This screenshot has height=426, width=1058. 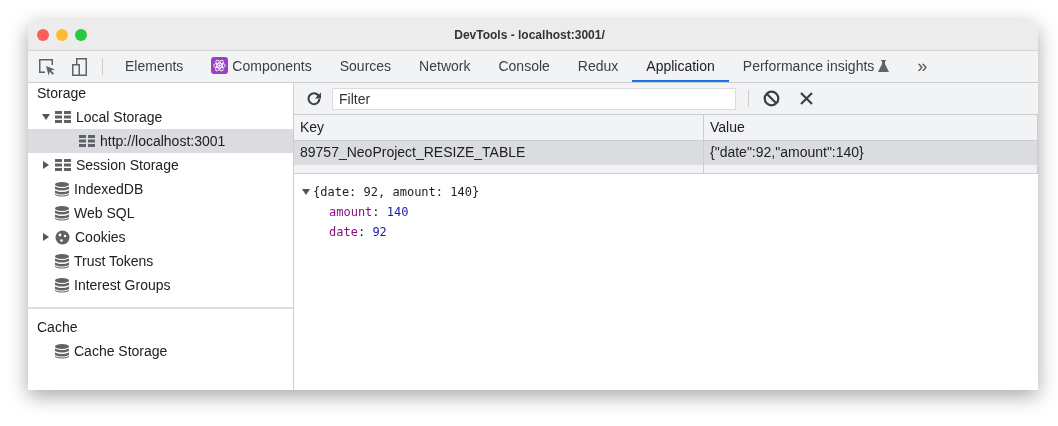 I want to click on delete-icon, so click(x=806, y=98).